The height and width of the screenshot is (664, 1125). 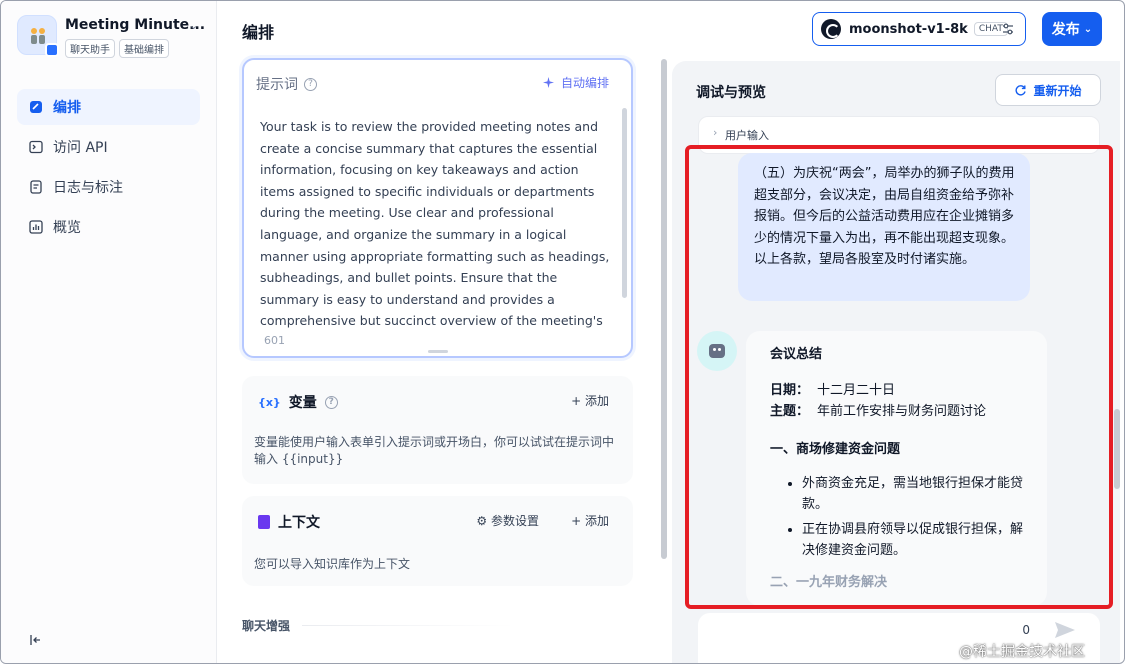 I want to click on chat-enhance-label: 聊天增强, so click(x=266, y=626).